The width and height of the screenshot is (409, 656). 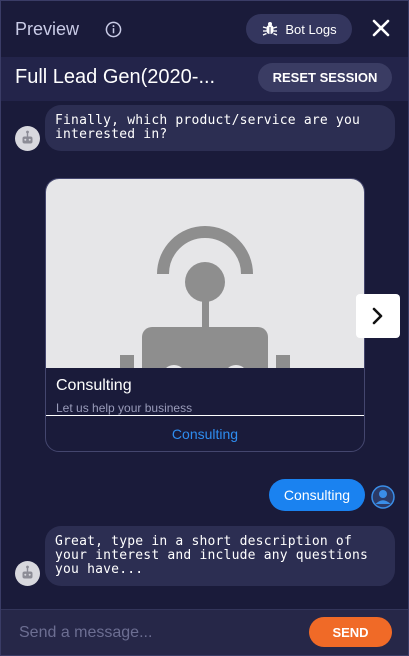 I want to click on card-option-button: Consulting, so click(x=205, y=433).